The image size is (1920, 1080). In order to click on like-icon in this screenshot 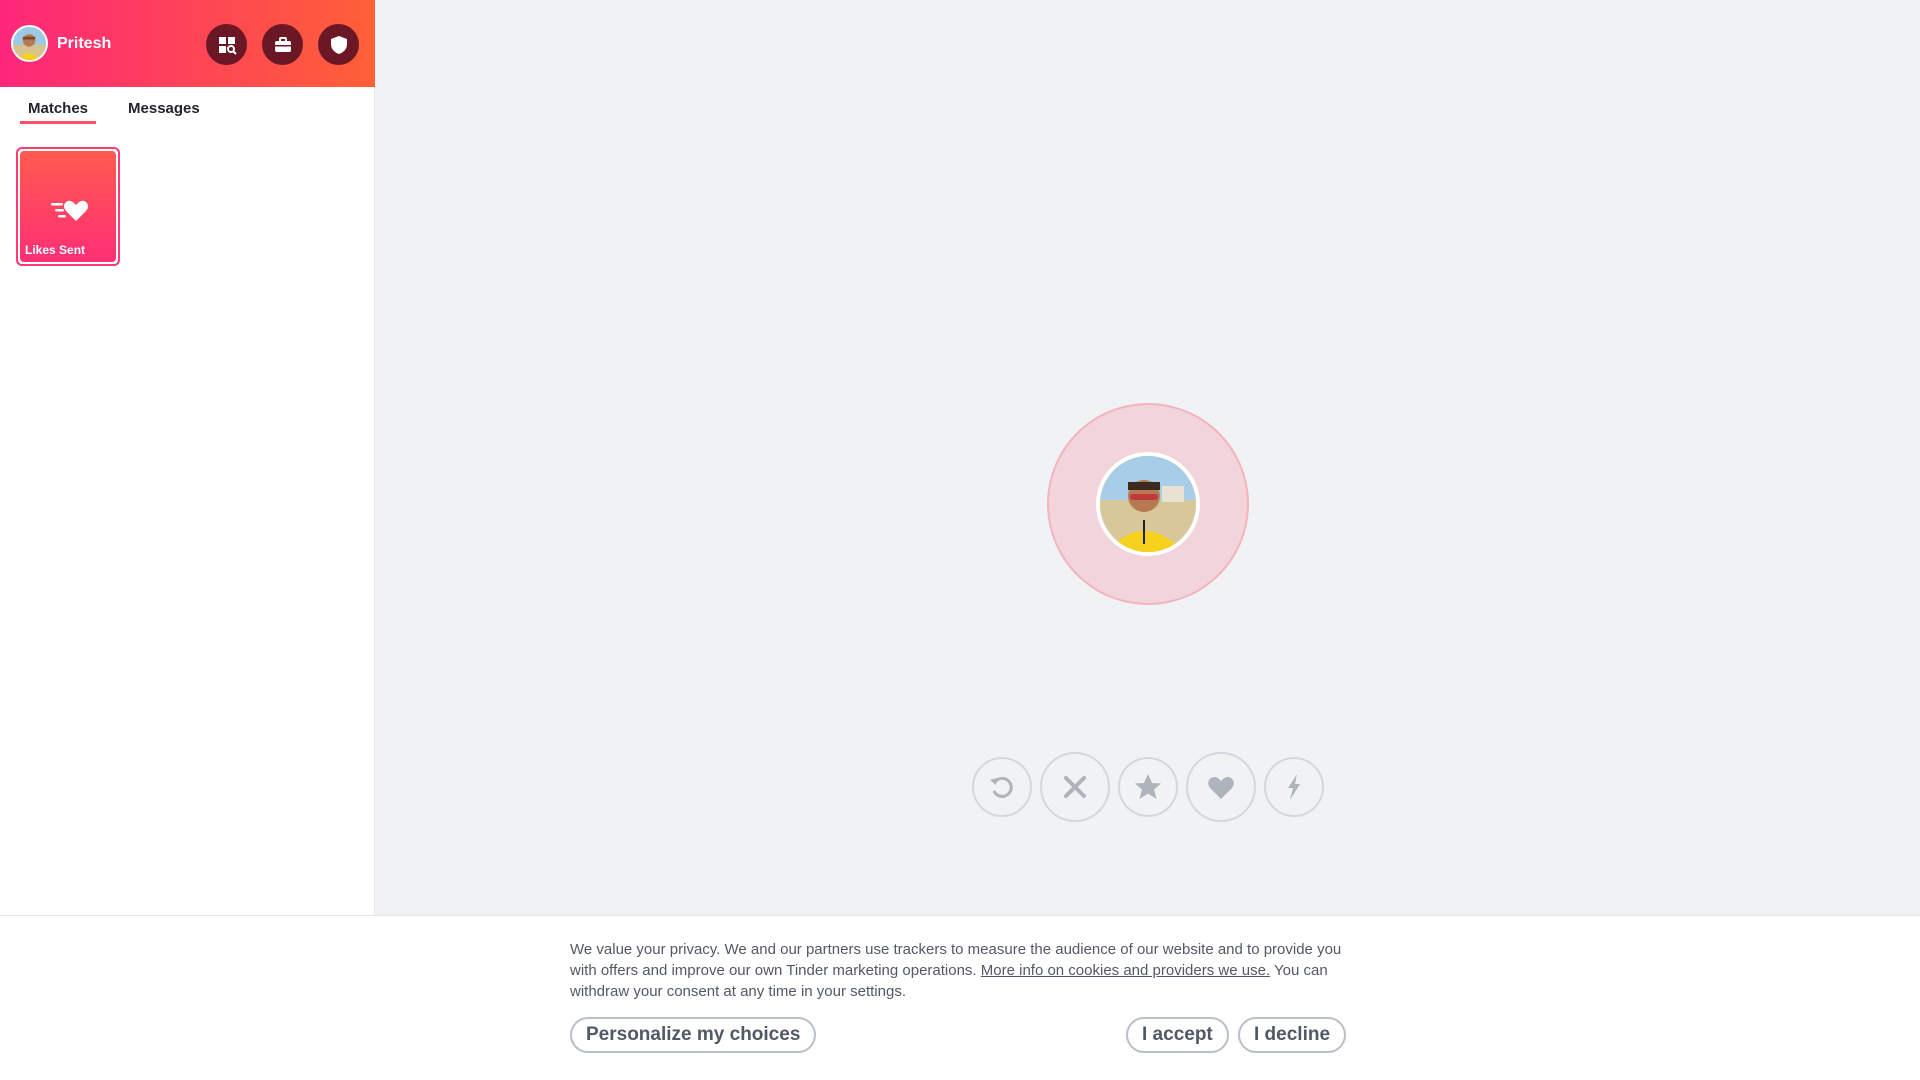, I will do `click(1221, 788)`.